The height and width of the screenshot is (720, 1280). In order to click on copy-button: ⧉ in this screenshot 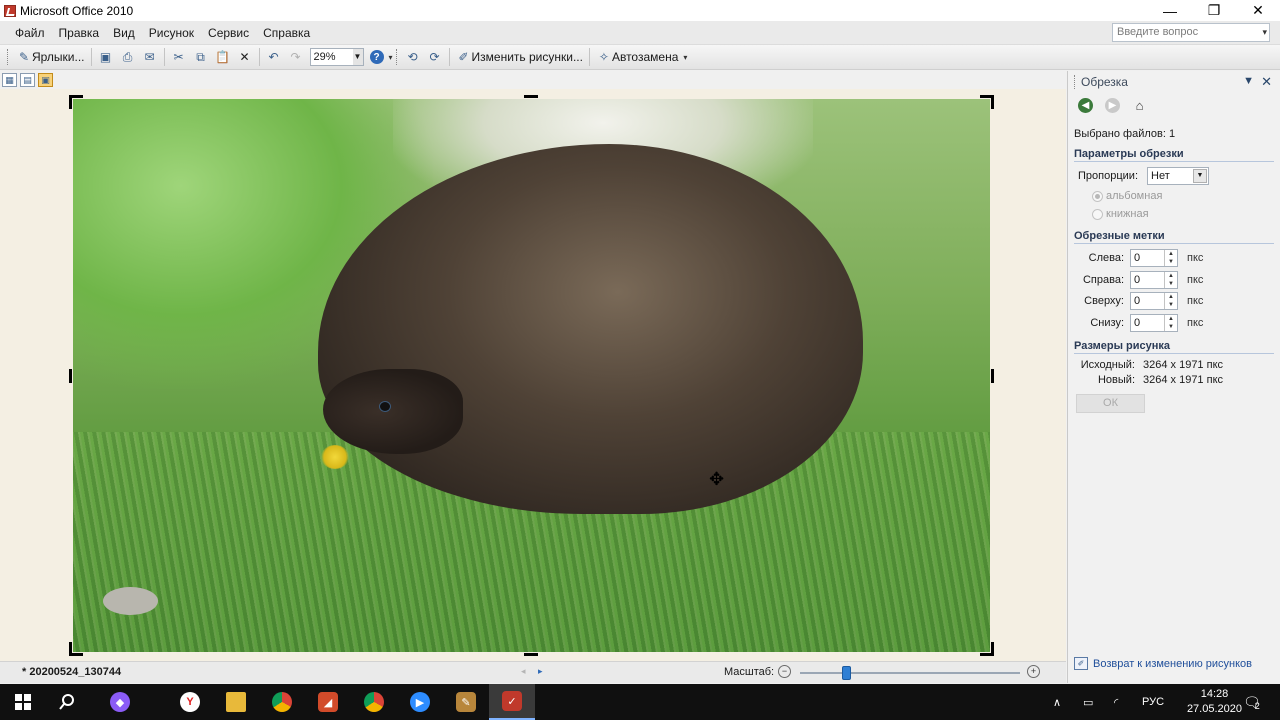, I will do `click(201, 57)`.